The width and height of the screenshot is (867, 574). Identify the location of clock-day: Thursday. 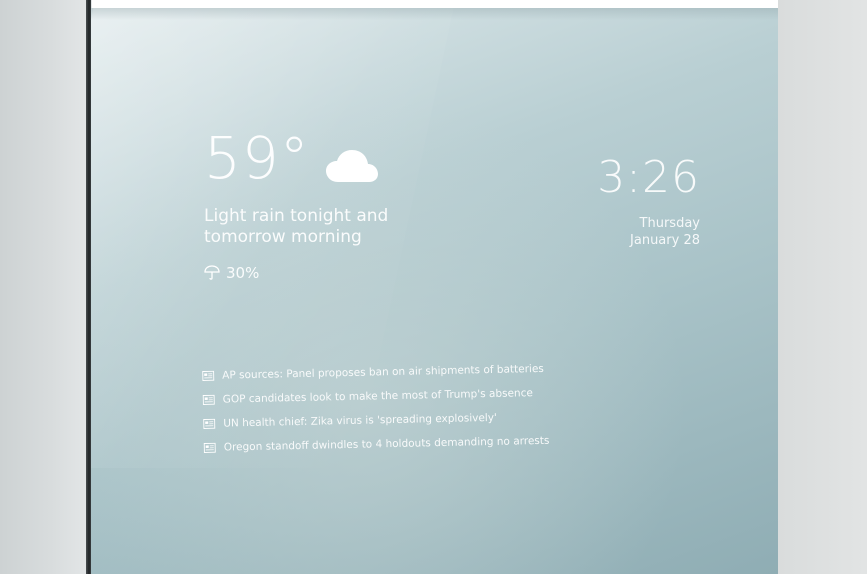
(669, 223).